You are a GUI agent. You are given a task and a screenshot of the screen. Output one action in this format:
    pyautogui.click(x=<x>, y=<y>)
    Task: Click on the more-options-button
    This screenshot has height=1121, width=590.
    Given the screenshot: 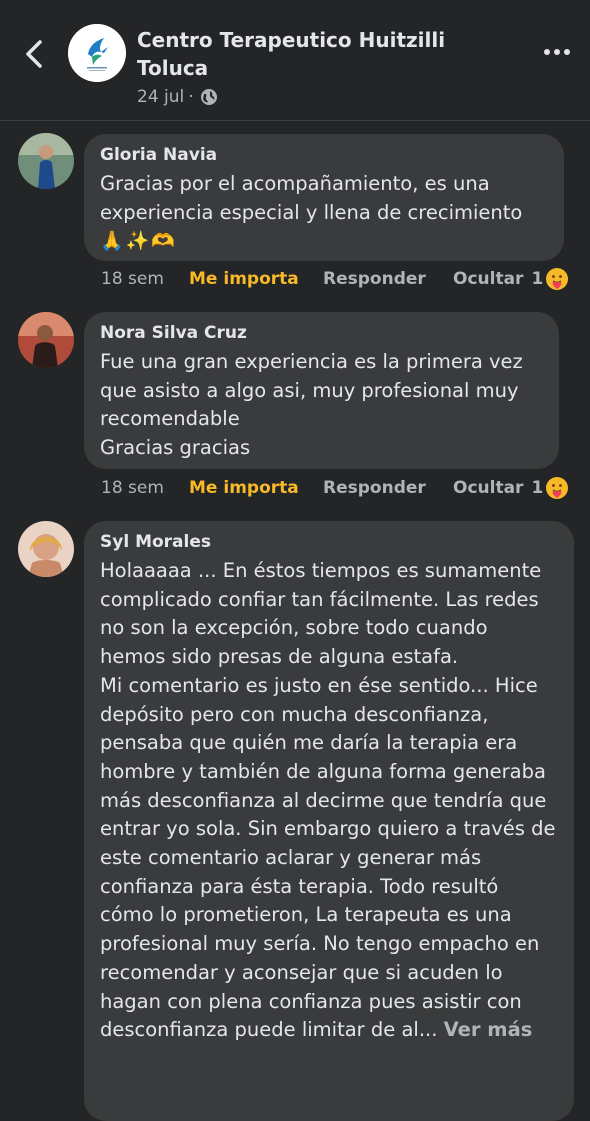 What is the action you would take?
    pyautogui.click(x=557, y=52)
    